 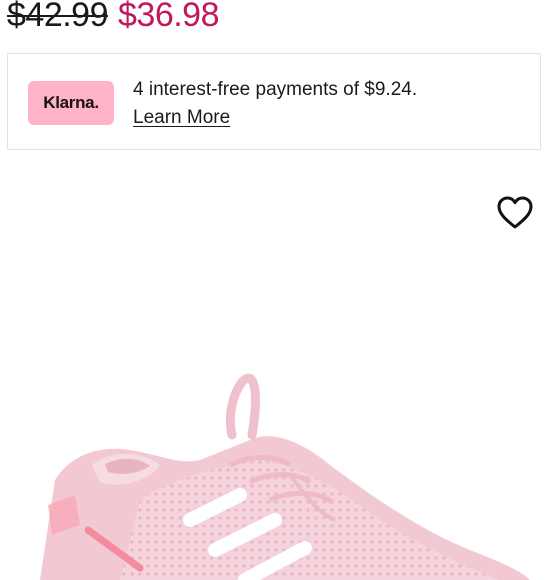 I want to click on heart-outline-icon, so click(x=515, y=212).